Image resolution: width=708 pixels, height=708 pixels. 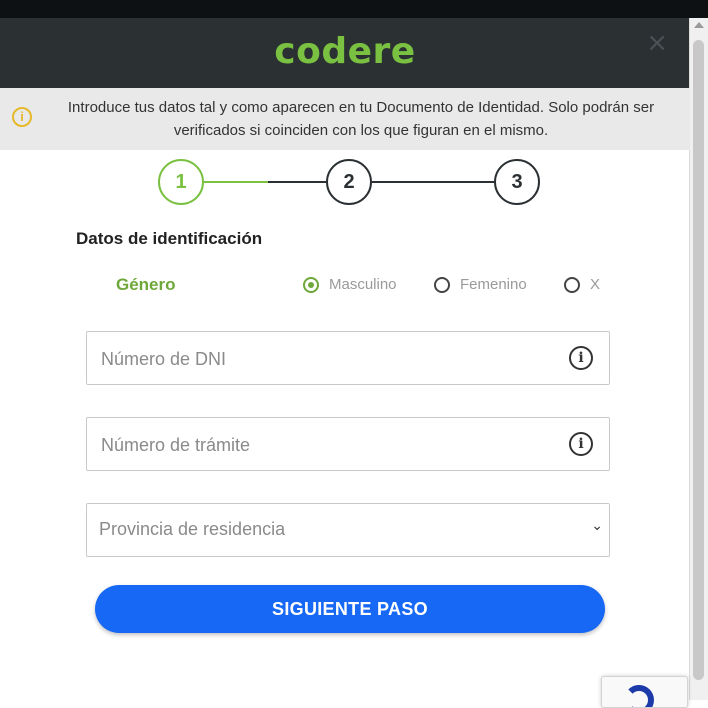 What do you see at coordinates (582, 284) in the screenshot?
I see `gender-option-x: X` at bounding box center [582, 284].